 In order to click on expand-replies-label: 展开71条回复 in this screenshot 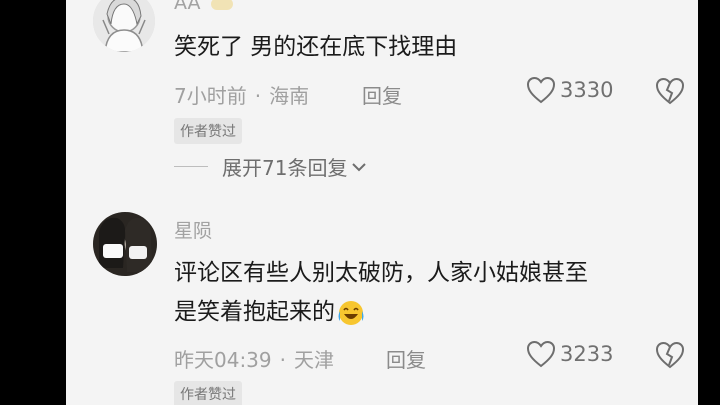, I will do `click(285, 168)`.